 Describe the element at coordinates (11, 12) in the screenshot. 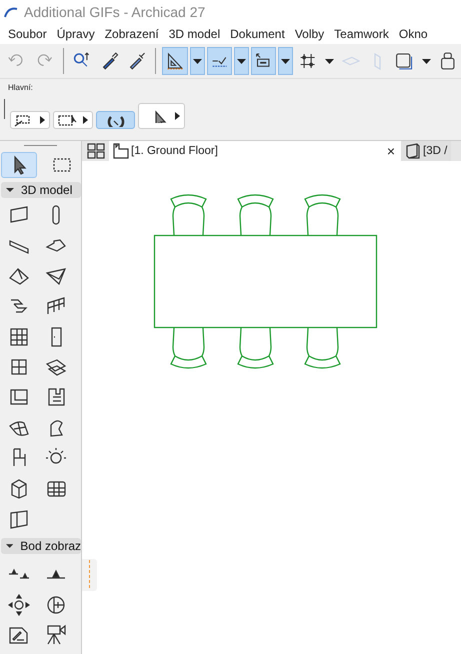

I see `app-logo-icon` at that location.